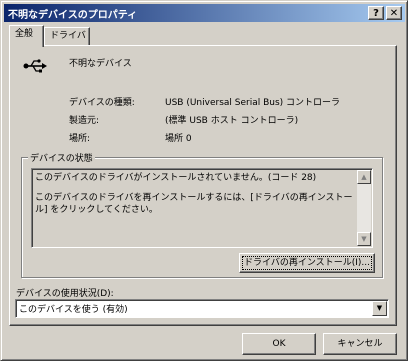 The width and height of the screenshot is (408, 361). Describe the element at coordinates (364, 208) in the screenshot. I see `status-scrollbar: ▲ ▼` at that location.